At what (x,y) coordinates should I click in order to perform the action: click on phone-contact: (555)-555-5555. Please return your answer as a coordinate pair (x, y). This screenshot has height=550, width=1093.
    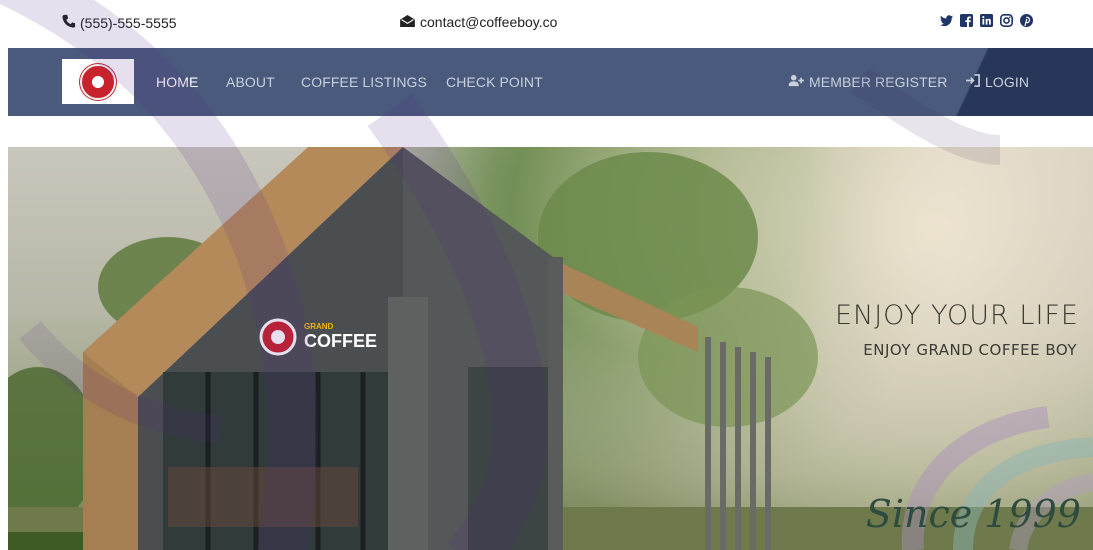
    Looking at the image, I should click on (119, 22).